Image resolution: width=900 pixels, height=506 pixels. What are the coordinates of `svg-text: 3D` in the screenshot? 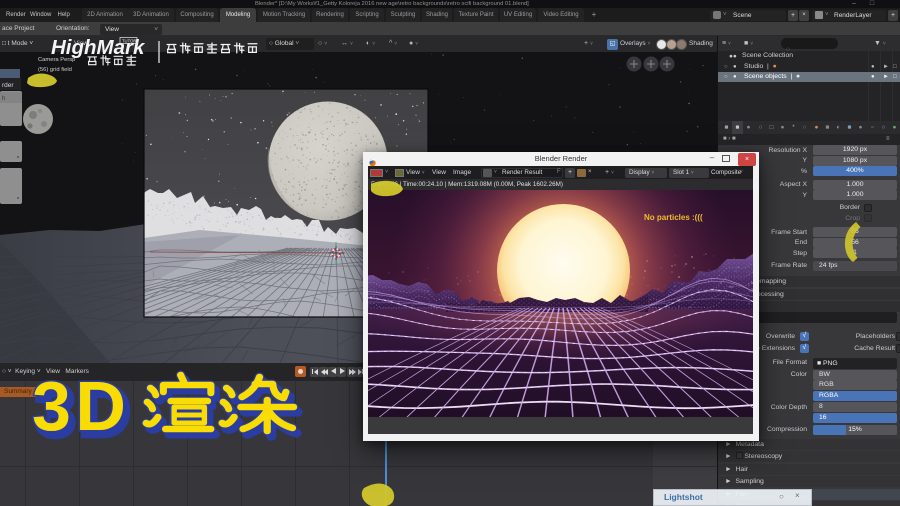 It's located at (81, 406).